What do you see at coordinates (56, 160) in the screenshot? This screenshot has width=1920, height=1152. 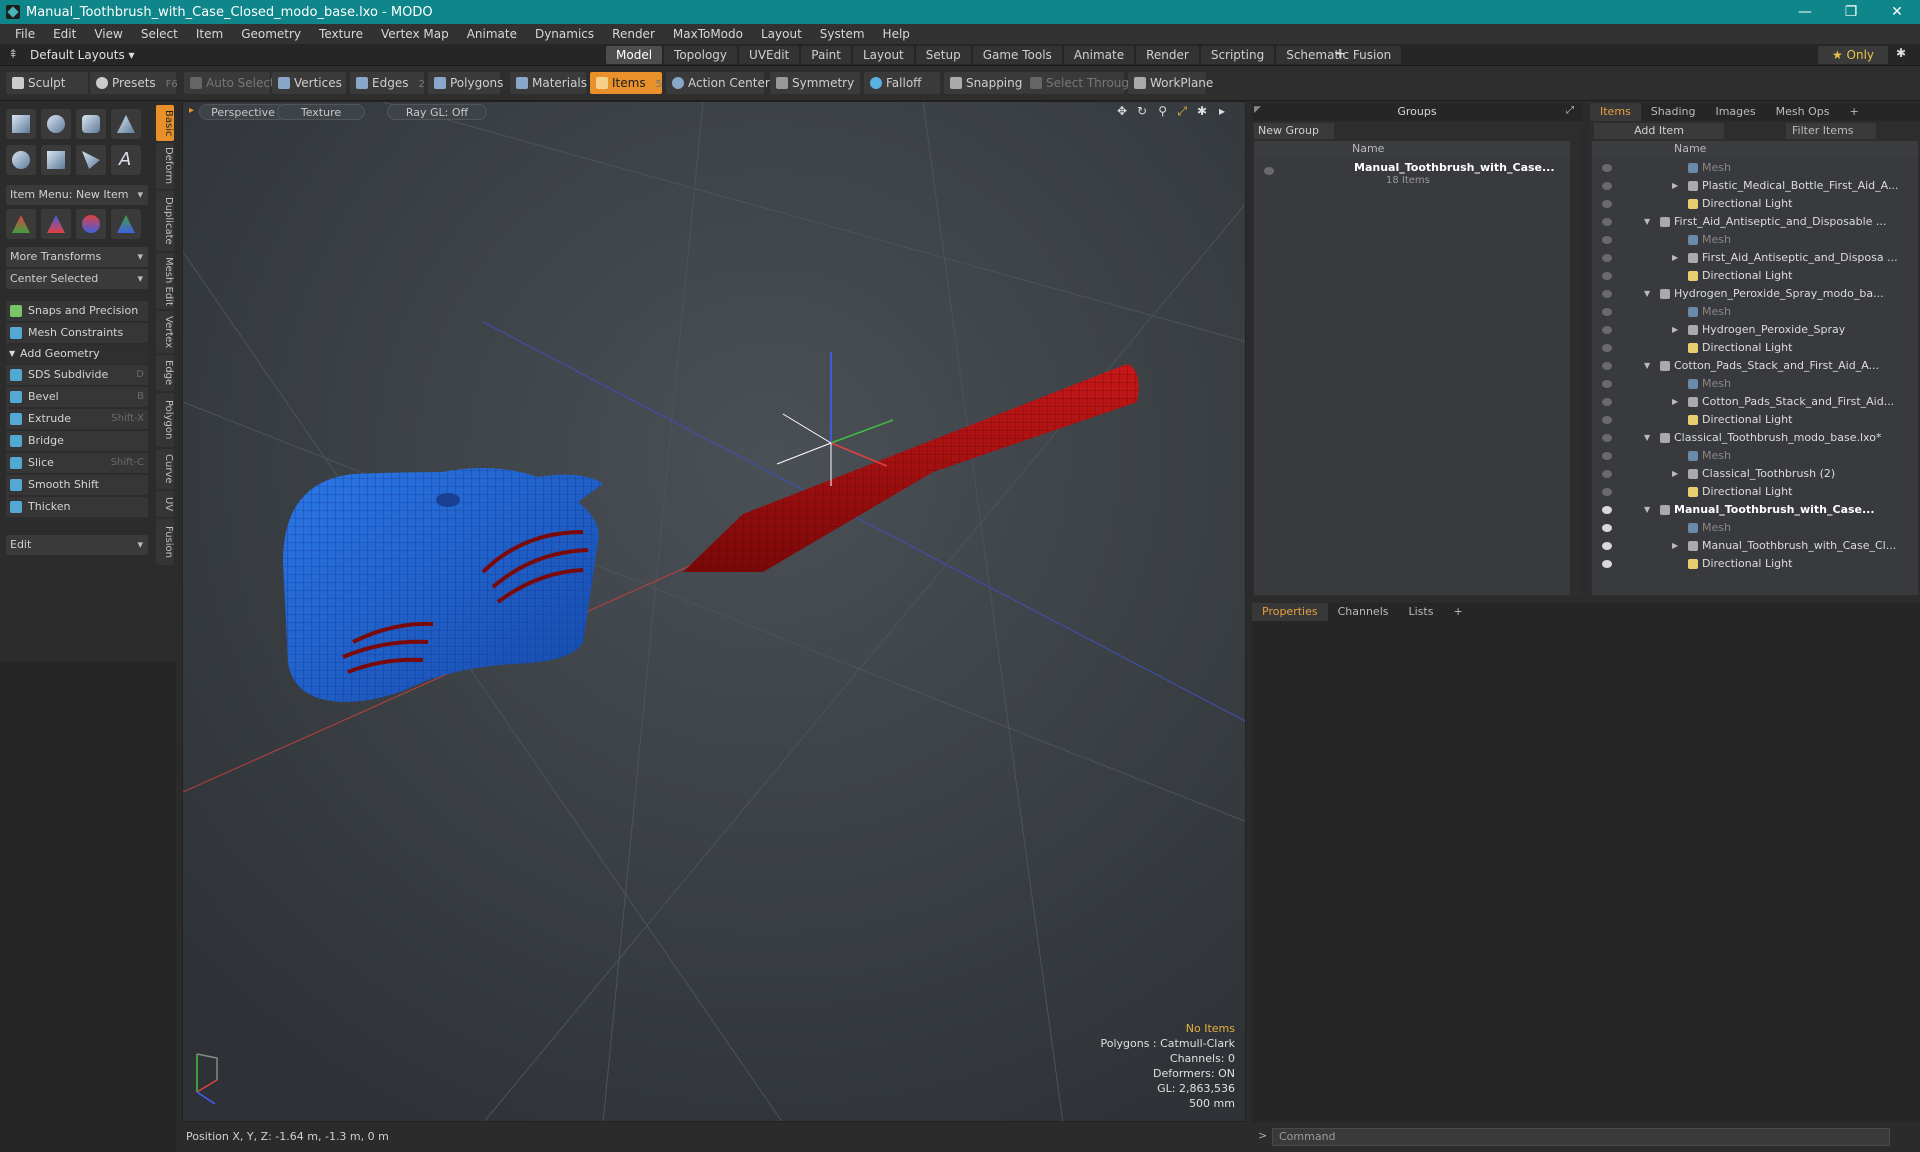 I see `tube-tool-button` at bounding box center [56, 160].